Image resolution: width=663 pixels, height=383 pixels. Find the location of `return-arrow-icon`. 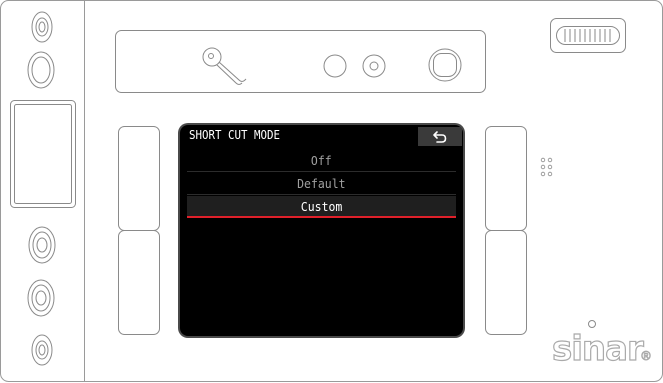

return-arrow-icon is located at coordinates (440, 136).